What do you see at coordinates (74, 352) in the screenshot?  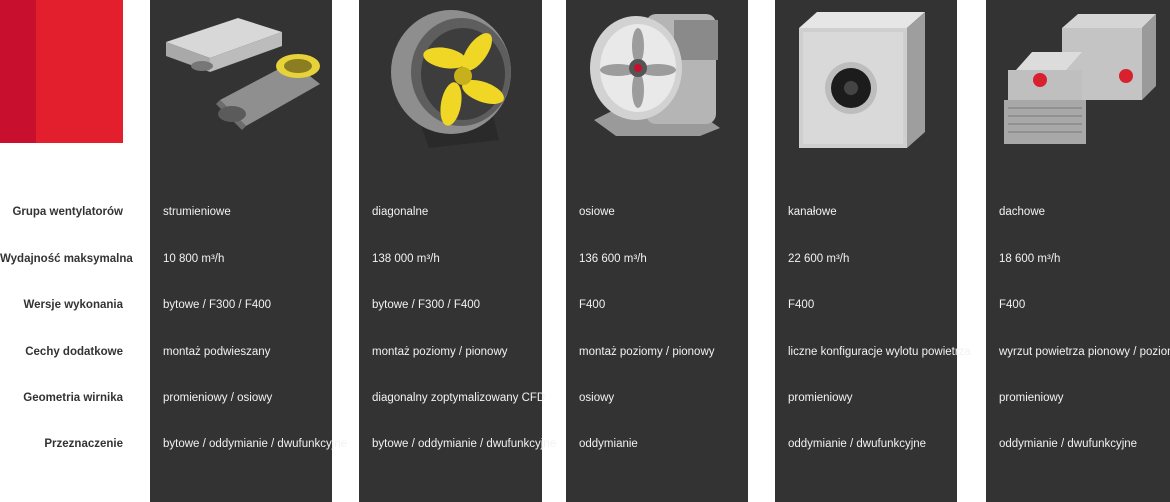 I see `row-label-features: Cechy dodatkowe` at bounding box center [74, 352].